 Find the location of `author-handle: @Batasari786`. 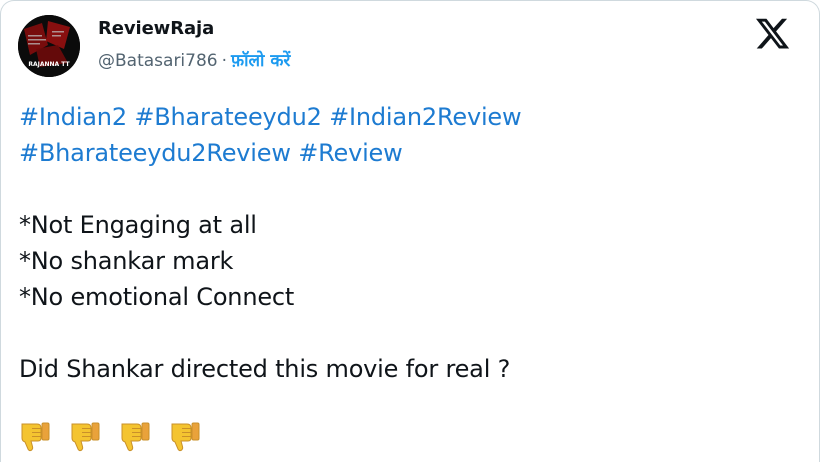

author-handle: @Batasari786 is located at coordinates (158, 61).